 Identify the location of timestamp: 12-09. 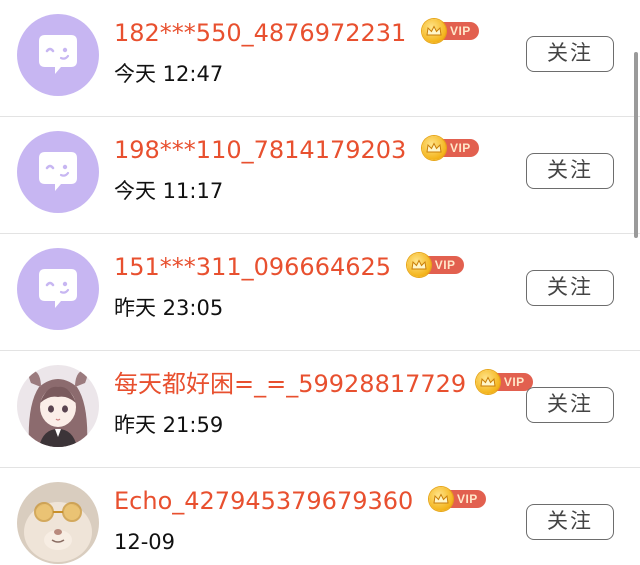
(145, 542).